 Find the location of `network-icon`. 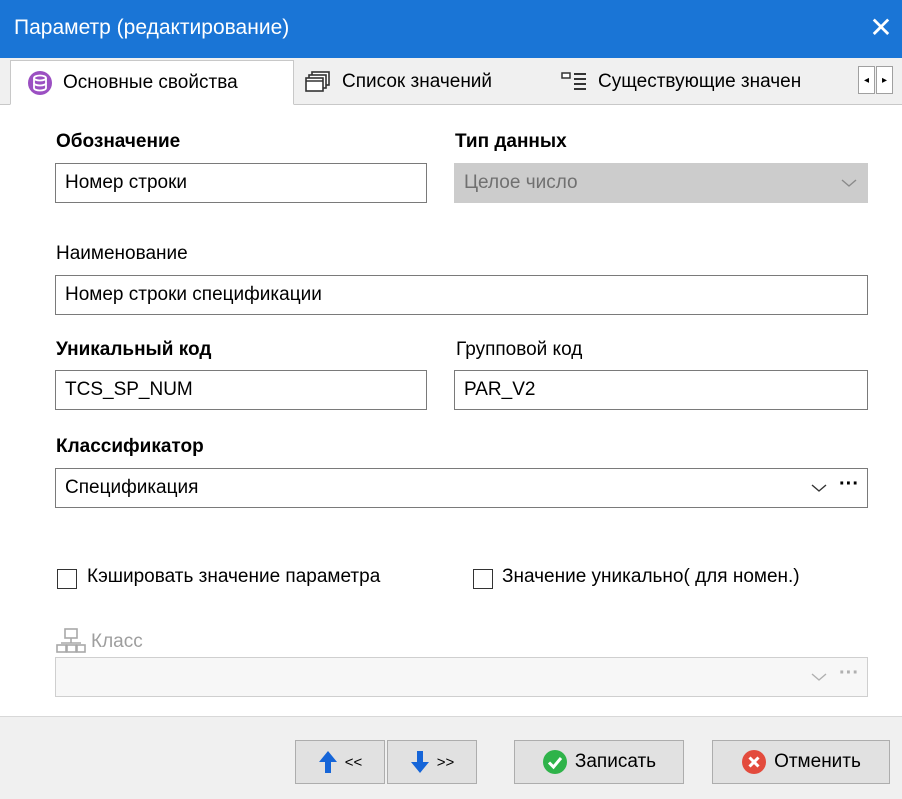

network-icon is located at coordinates (71, 643).